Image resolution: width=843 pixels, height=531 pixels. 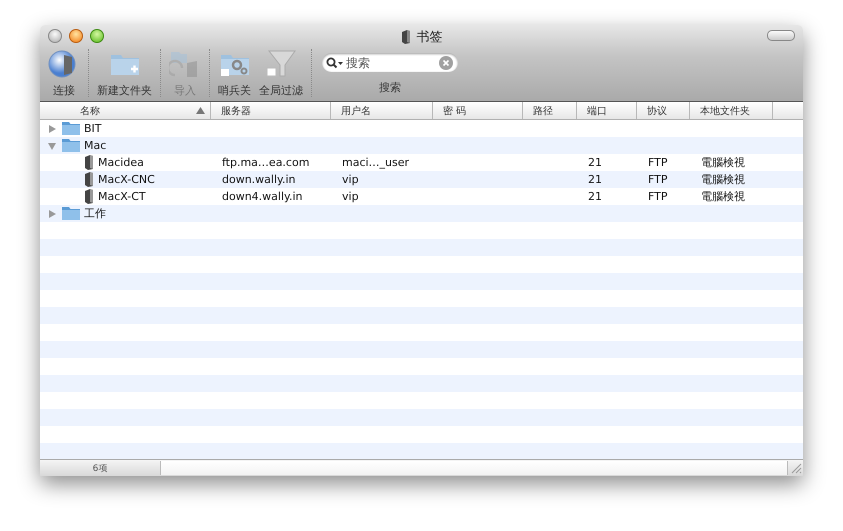 I want to click on column-header: 协议, so click(x=663, y=110).